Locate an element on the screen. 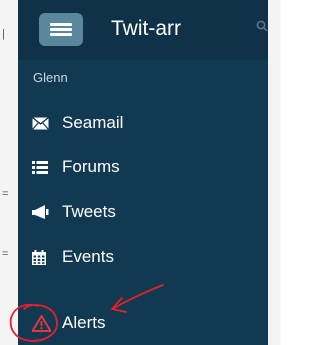 The height and width of the screenshot is (345, 320). nav-item-label: Events is located at coordinates (88, 256).